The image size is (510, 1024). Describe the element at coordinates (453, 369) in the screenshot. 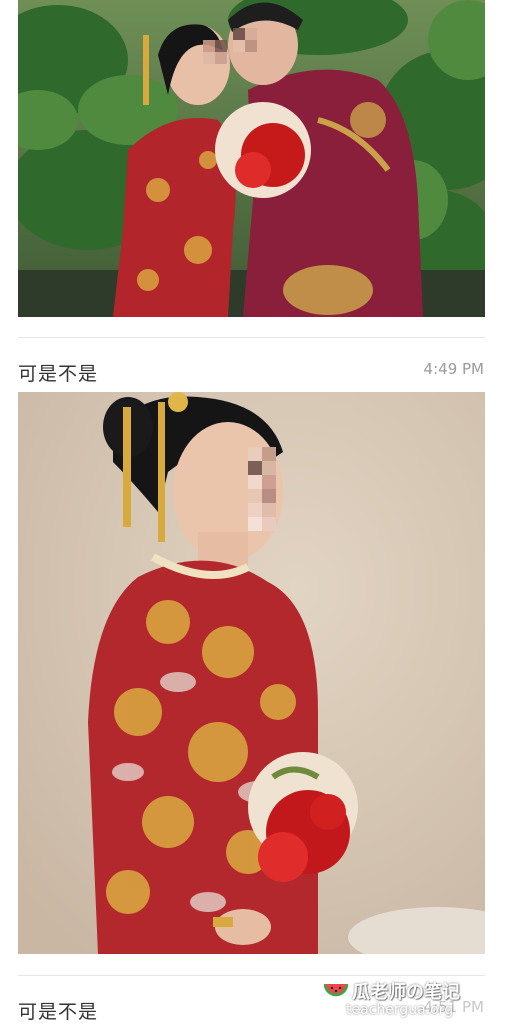

I see `post-timestamp: 4:49 PM` at that location.